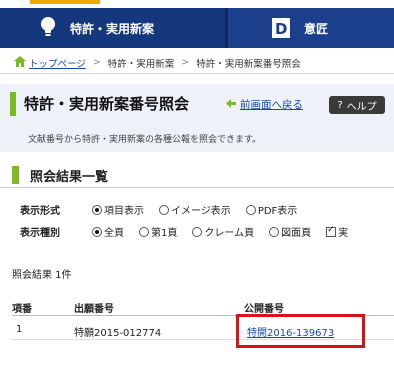  I want to click on design-d-icon: D, so click(281, 28).